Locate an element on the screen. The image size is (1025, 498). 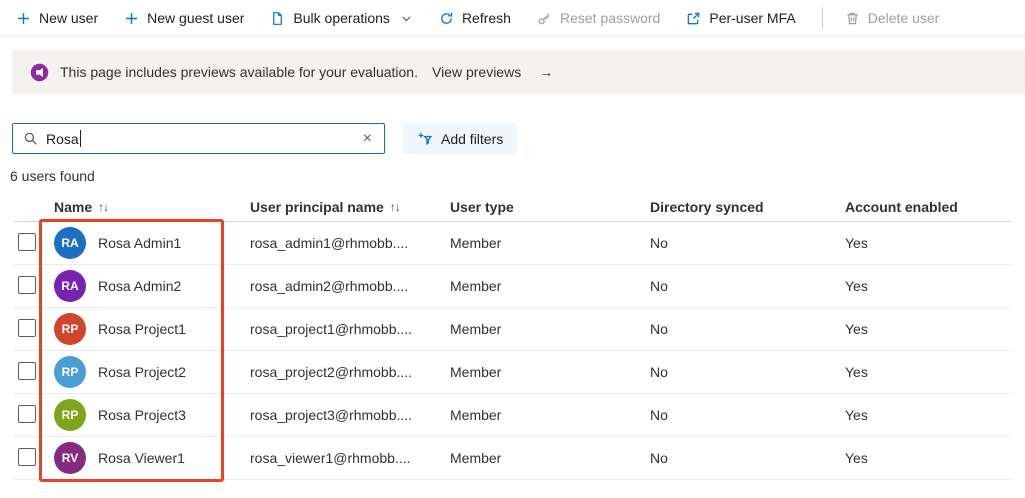
external-link-icon is located at coordinates (693, 18).